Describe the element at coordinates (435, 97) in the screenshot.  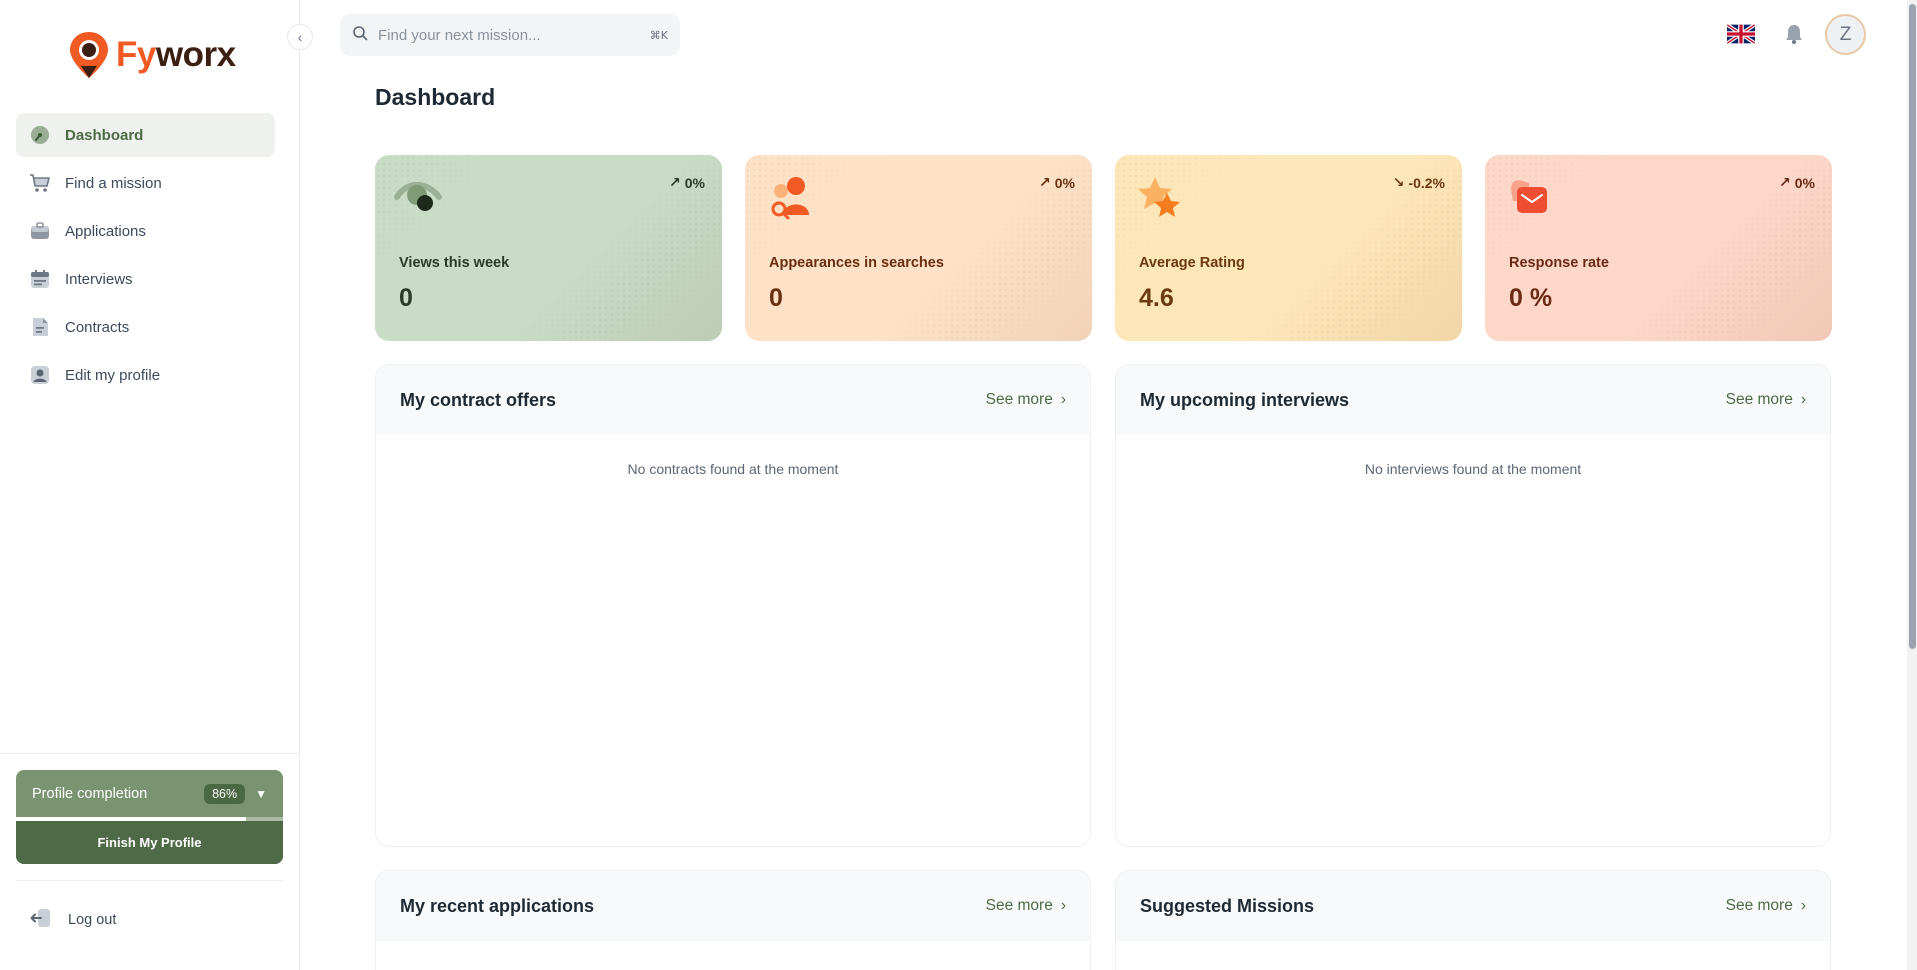
I see `page-title: Dashboard` at that location.